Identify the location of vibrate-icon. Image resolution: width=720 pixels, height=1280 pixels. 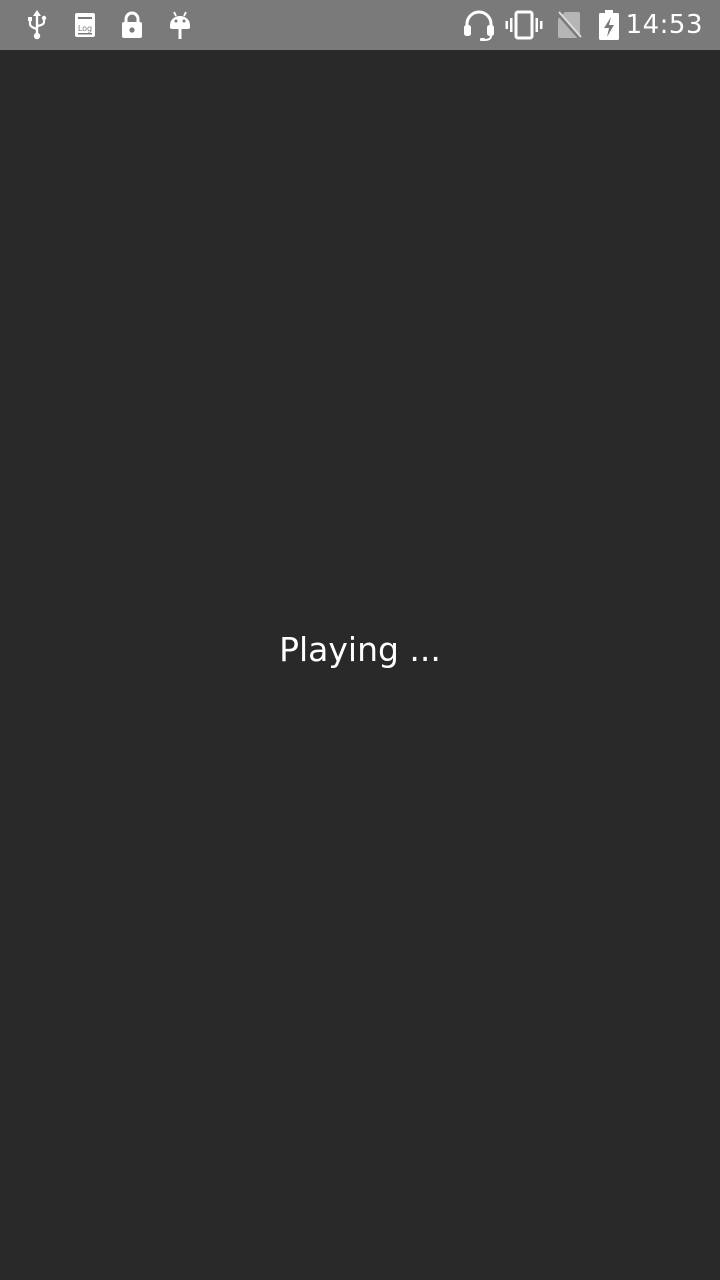
(524, 25).